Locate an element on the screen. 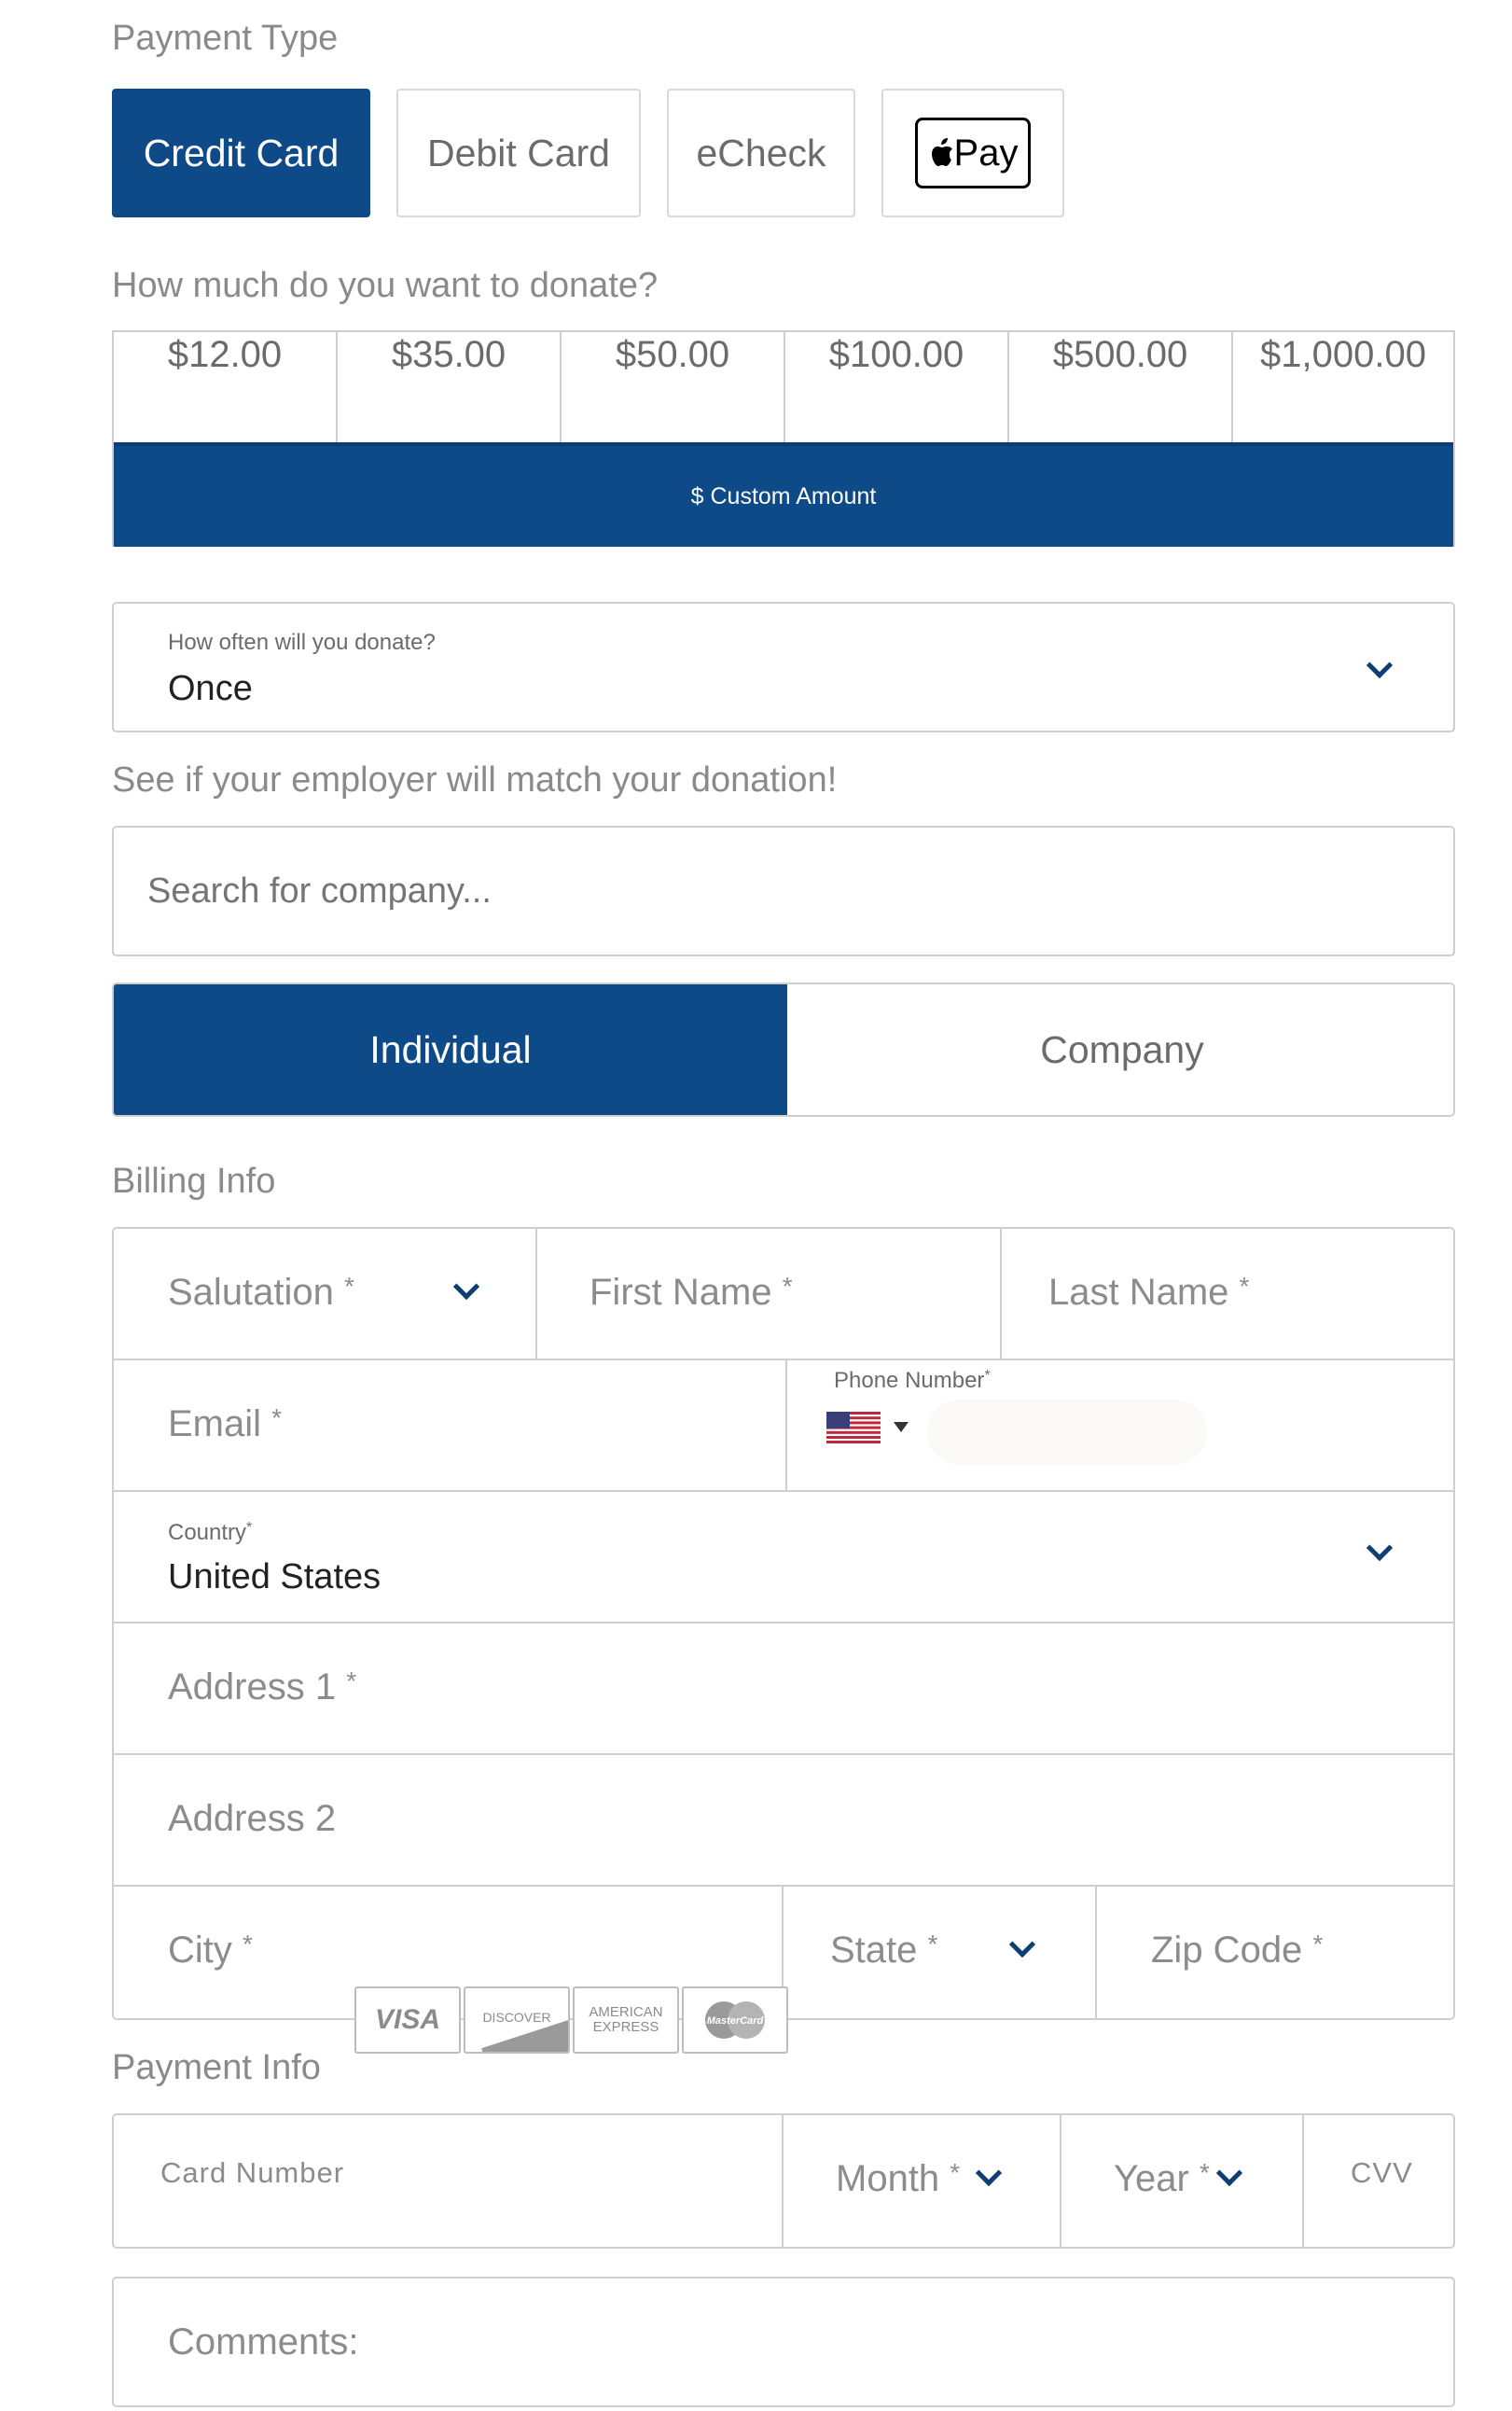 The width and height of the screenshot is (1512, 2411). billing-info-label: Billing Info is located at coordinates (194, 1181).